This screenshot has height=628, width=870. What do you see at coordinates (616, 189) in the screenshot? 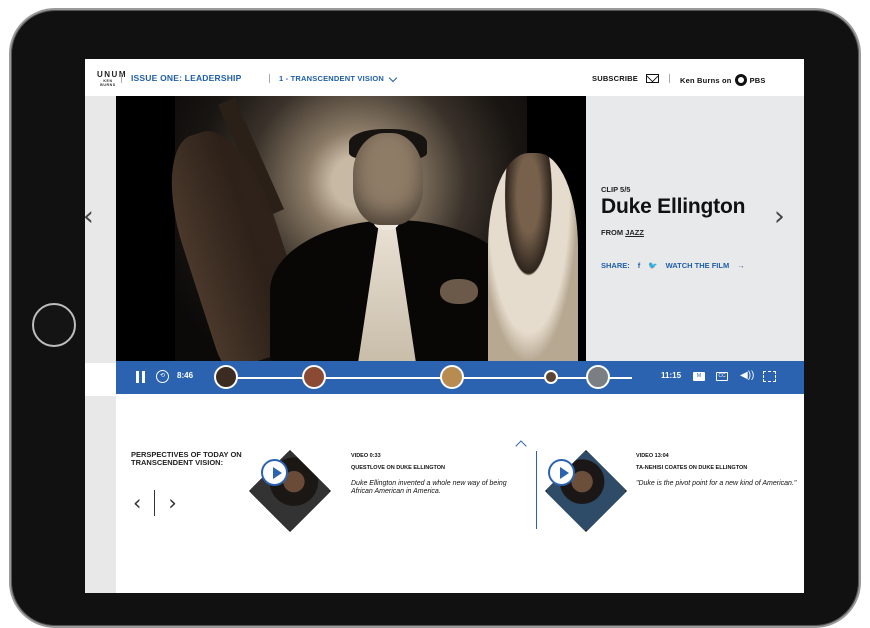
I see `clip-counter: CLIP 5/5` at bounding box center [616, 189].